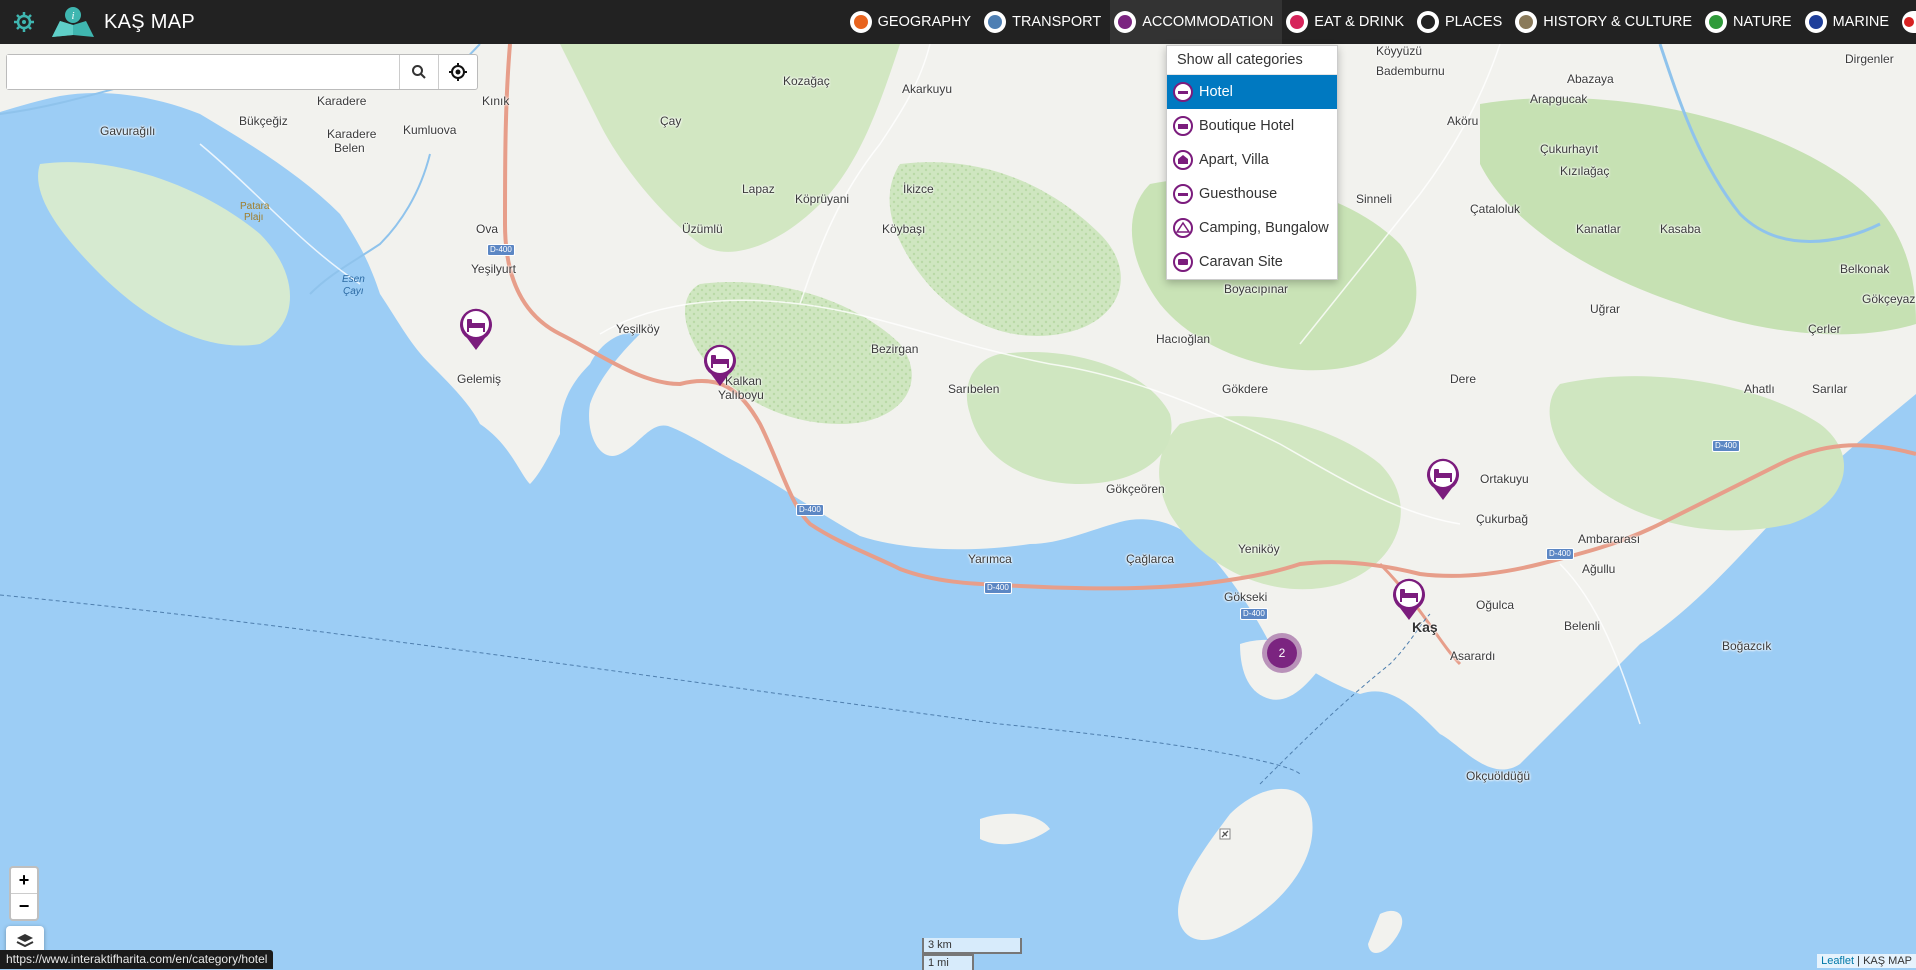 This screenshot has height=970, width=1916. Describe the element at coordinates (24, 906) in the screenshot. I see `zoom-out-button: −` at that location.